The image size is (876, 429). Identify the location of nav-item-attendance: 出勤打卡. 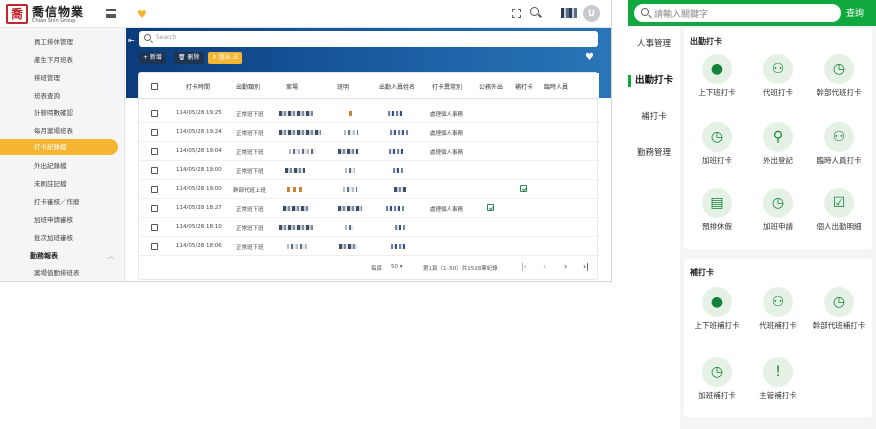
(654, 81).